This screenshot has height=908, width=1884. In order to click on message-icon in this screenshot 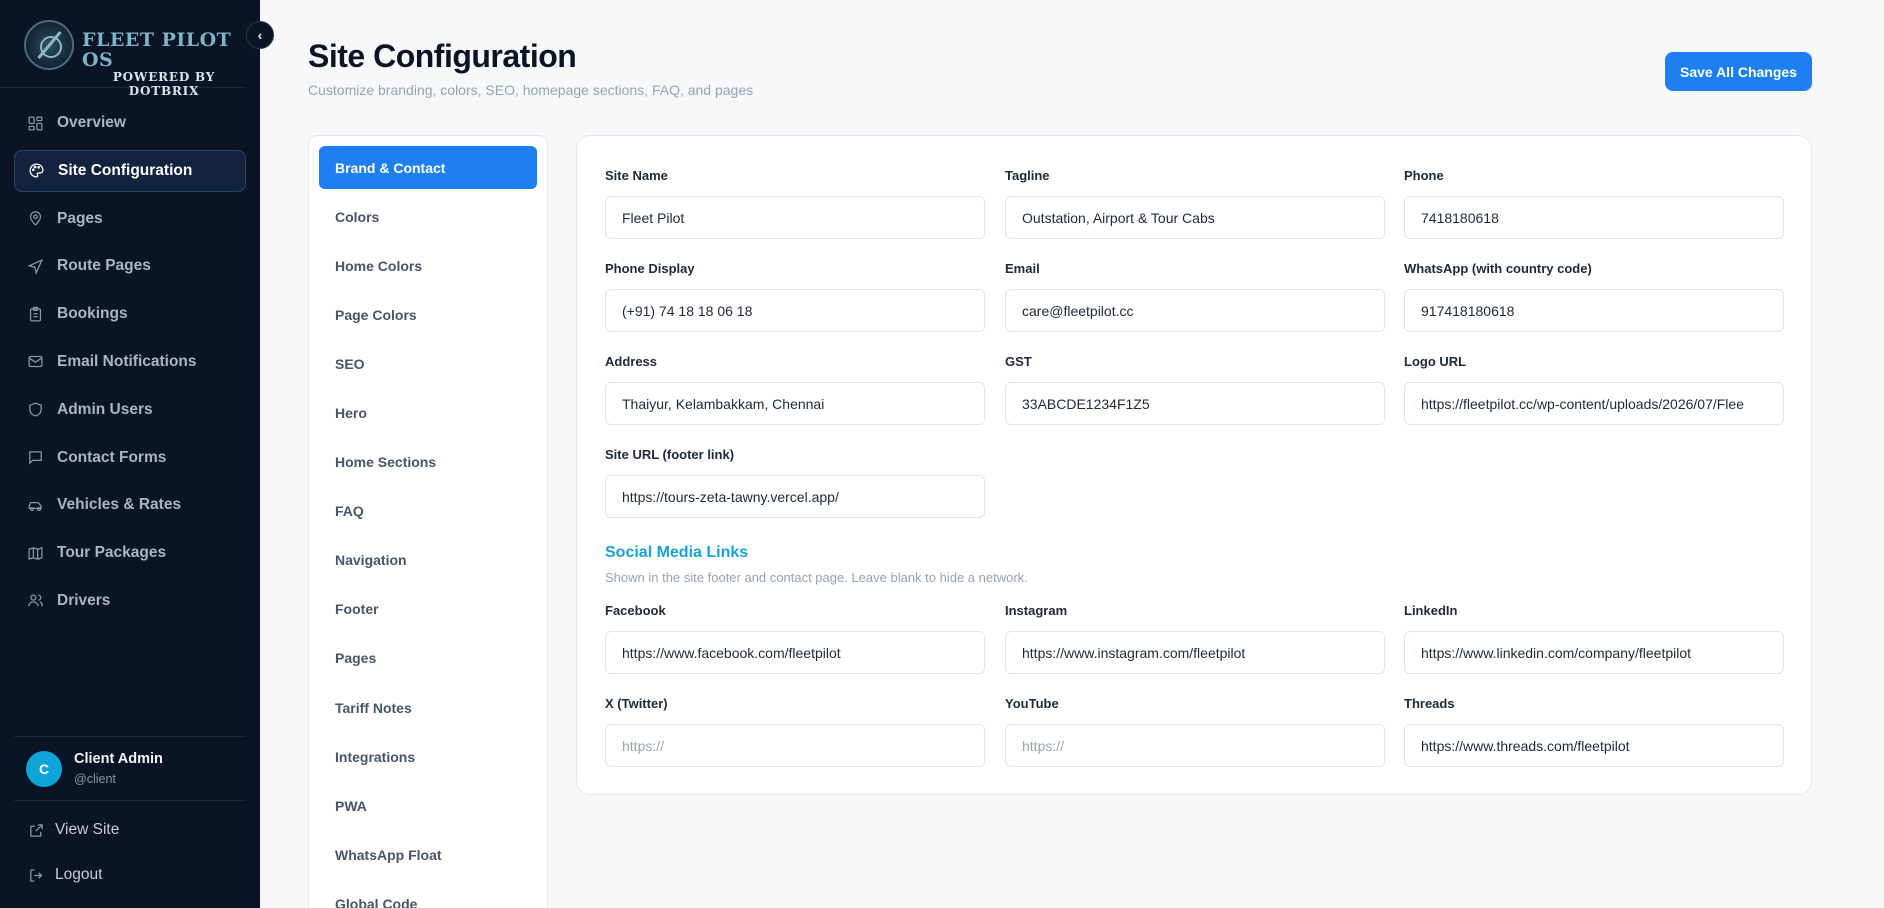, I will do `click(35, 457)`.